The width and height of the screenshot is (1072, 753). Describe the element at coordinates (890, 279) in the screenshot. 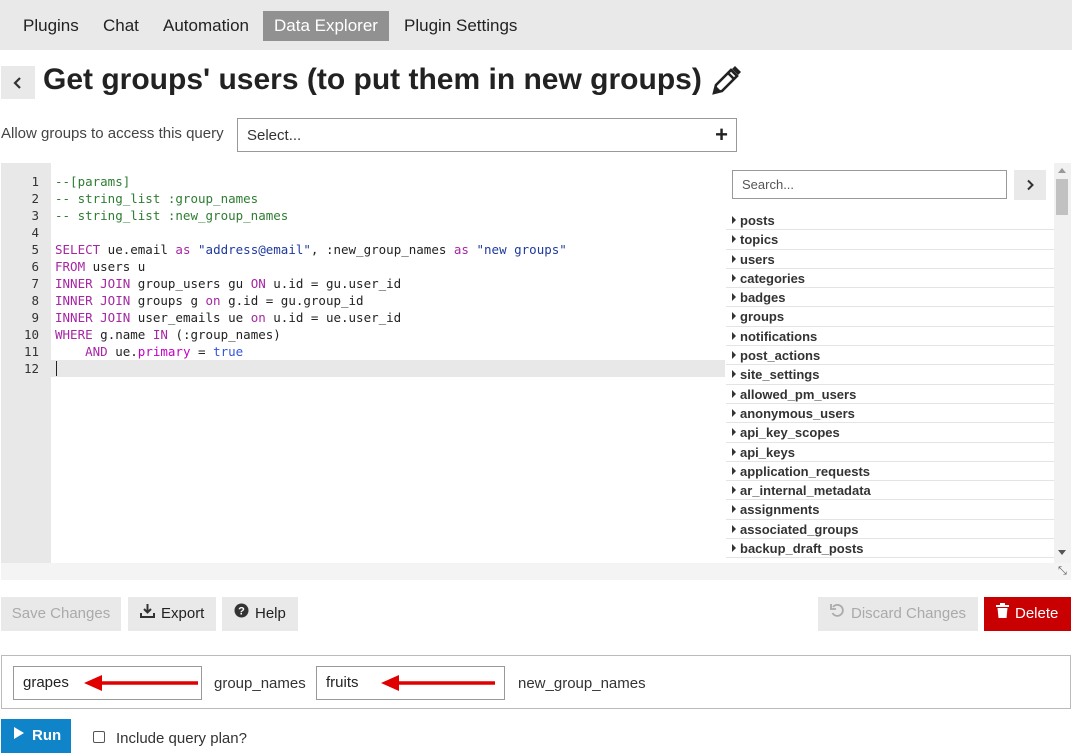

I see `schema-table-item: categories` at that location.